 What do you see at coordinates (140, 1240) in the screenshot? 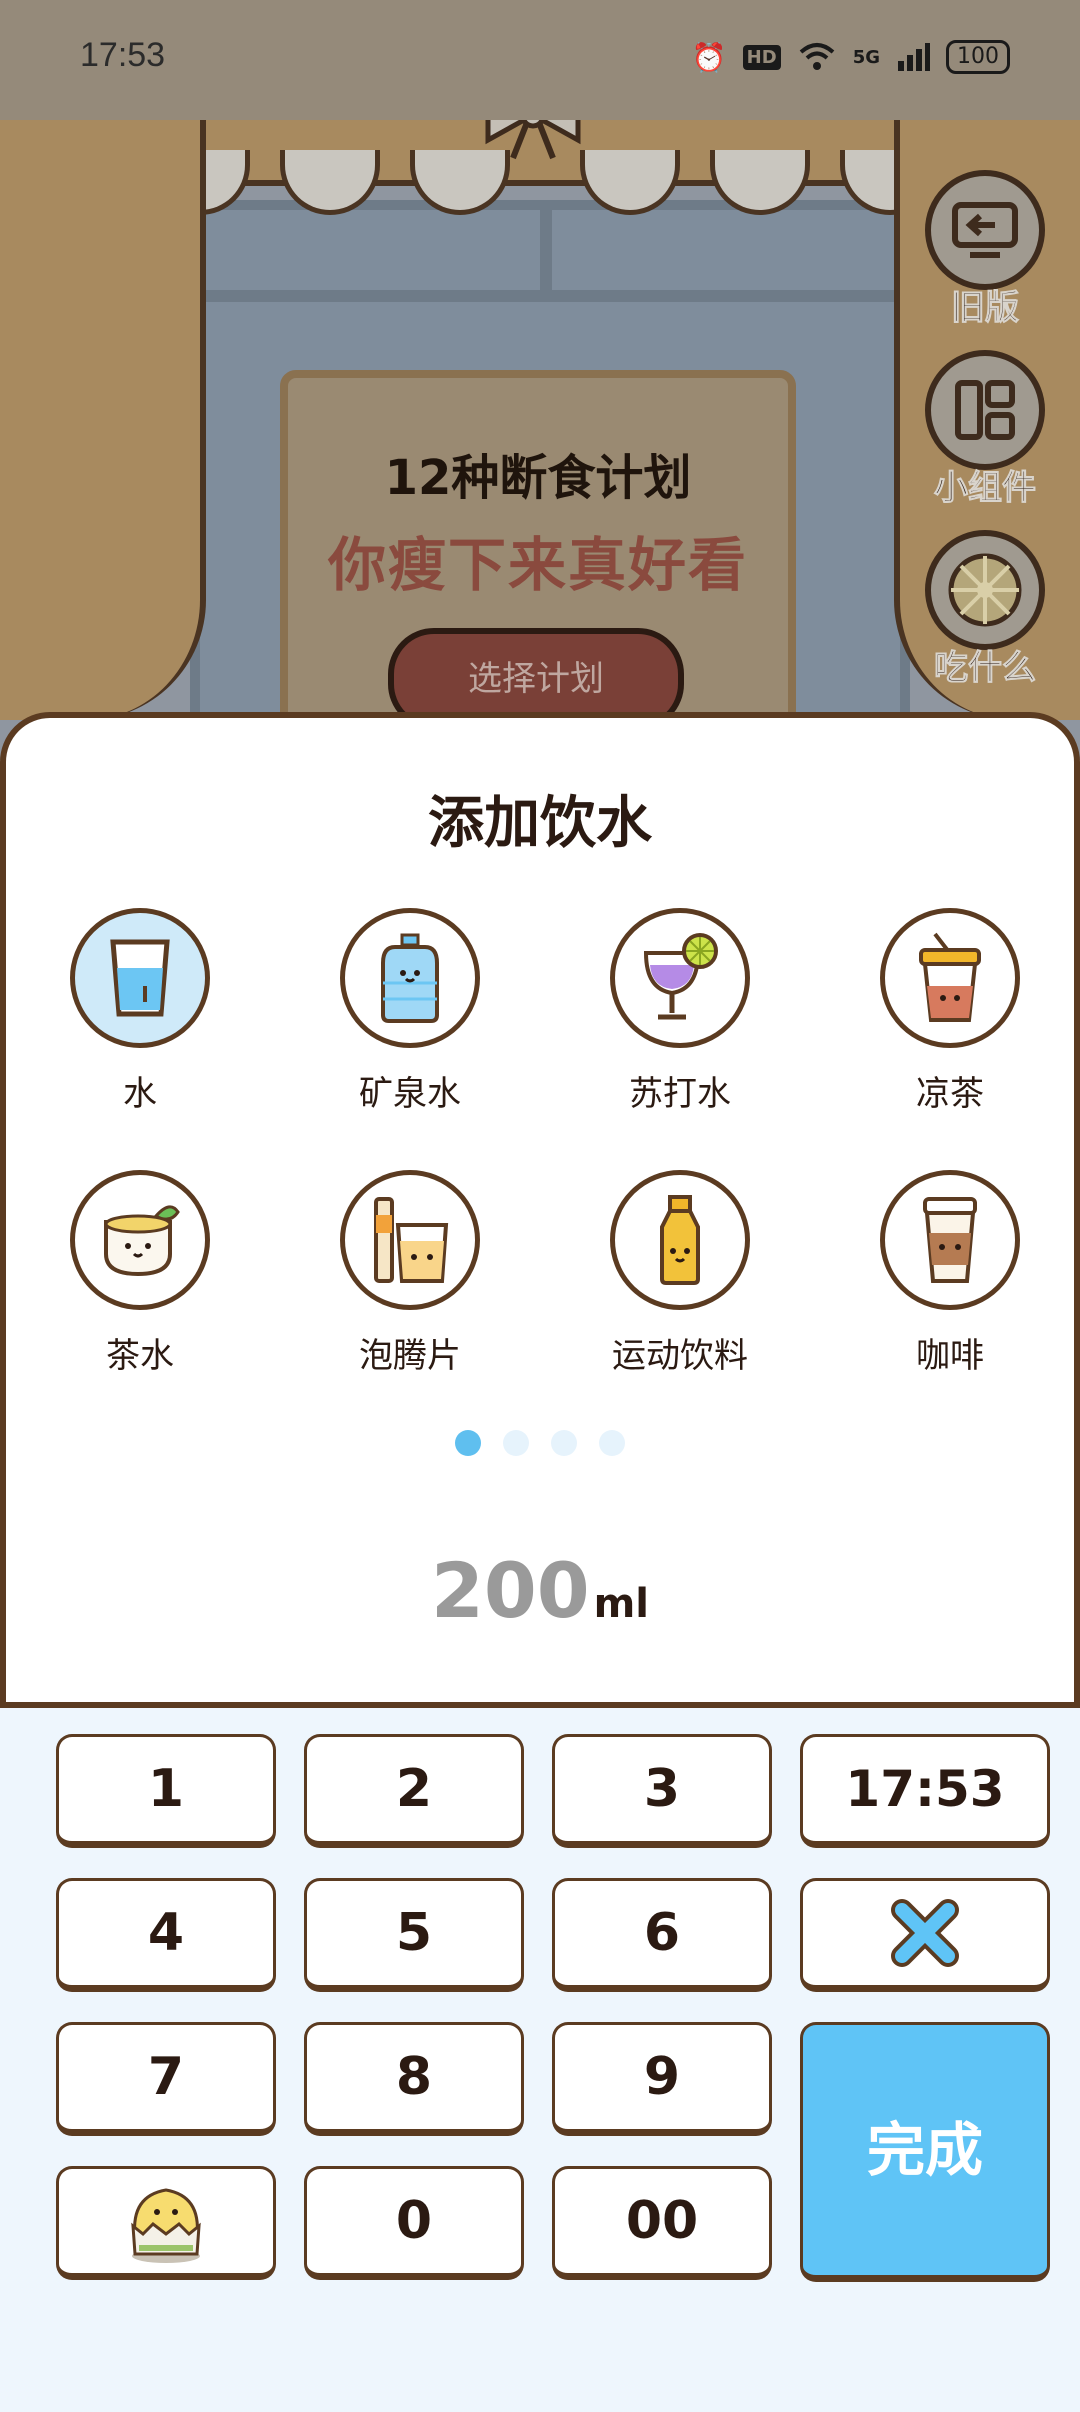
I see `tea-cup-icon` at bounding box center [140, 1240].